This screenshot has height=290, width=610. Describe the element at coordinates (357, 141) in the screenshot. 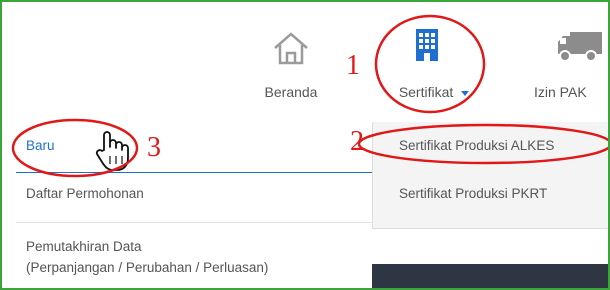

I see `annotation-number-2: 2` at that location.